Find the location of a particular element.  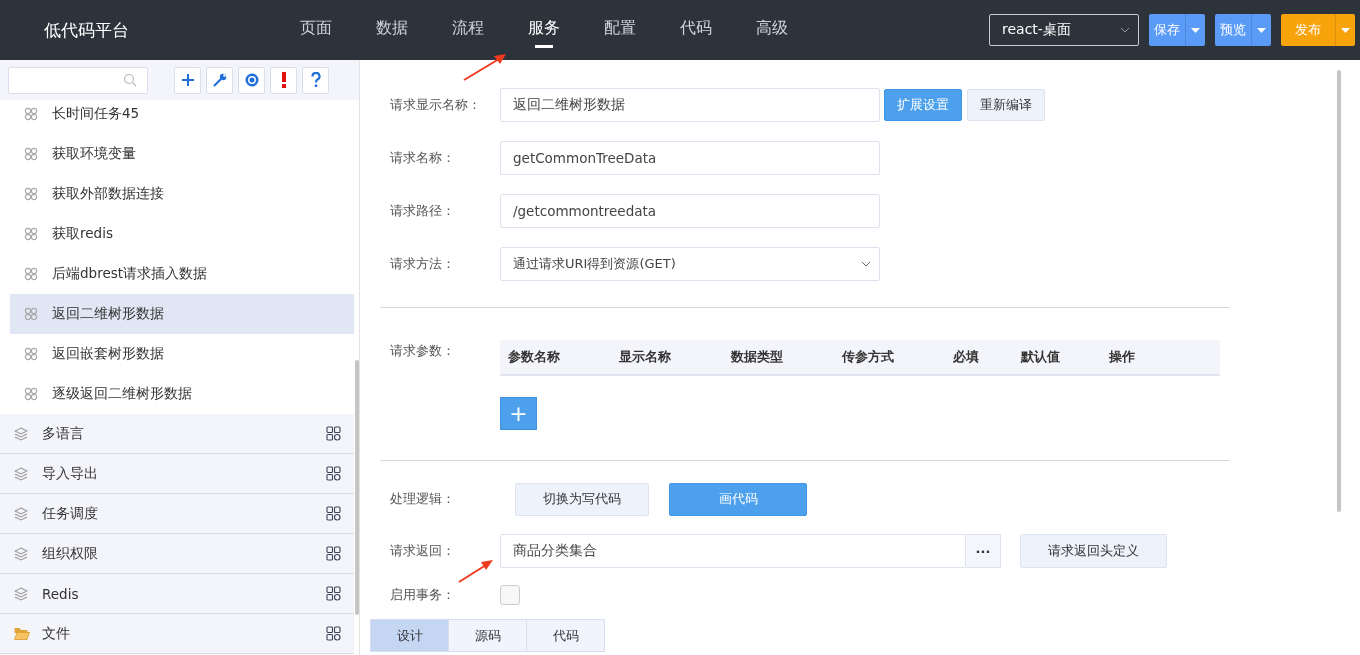

column-header: 默认值 is located at coordinates (1040, 357).